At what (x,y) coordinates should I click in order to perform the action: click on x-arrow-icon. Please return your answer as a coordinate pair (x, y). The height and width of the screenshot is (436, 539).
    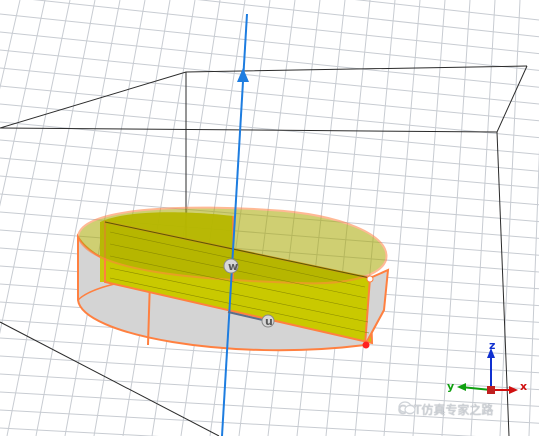
    Looking at the image, I should click on (513, 390).